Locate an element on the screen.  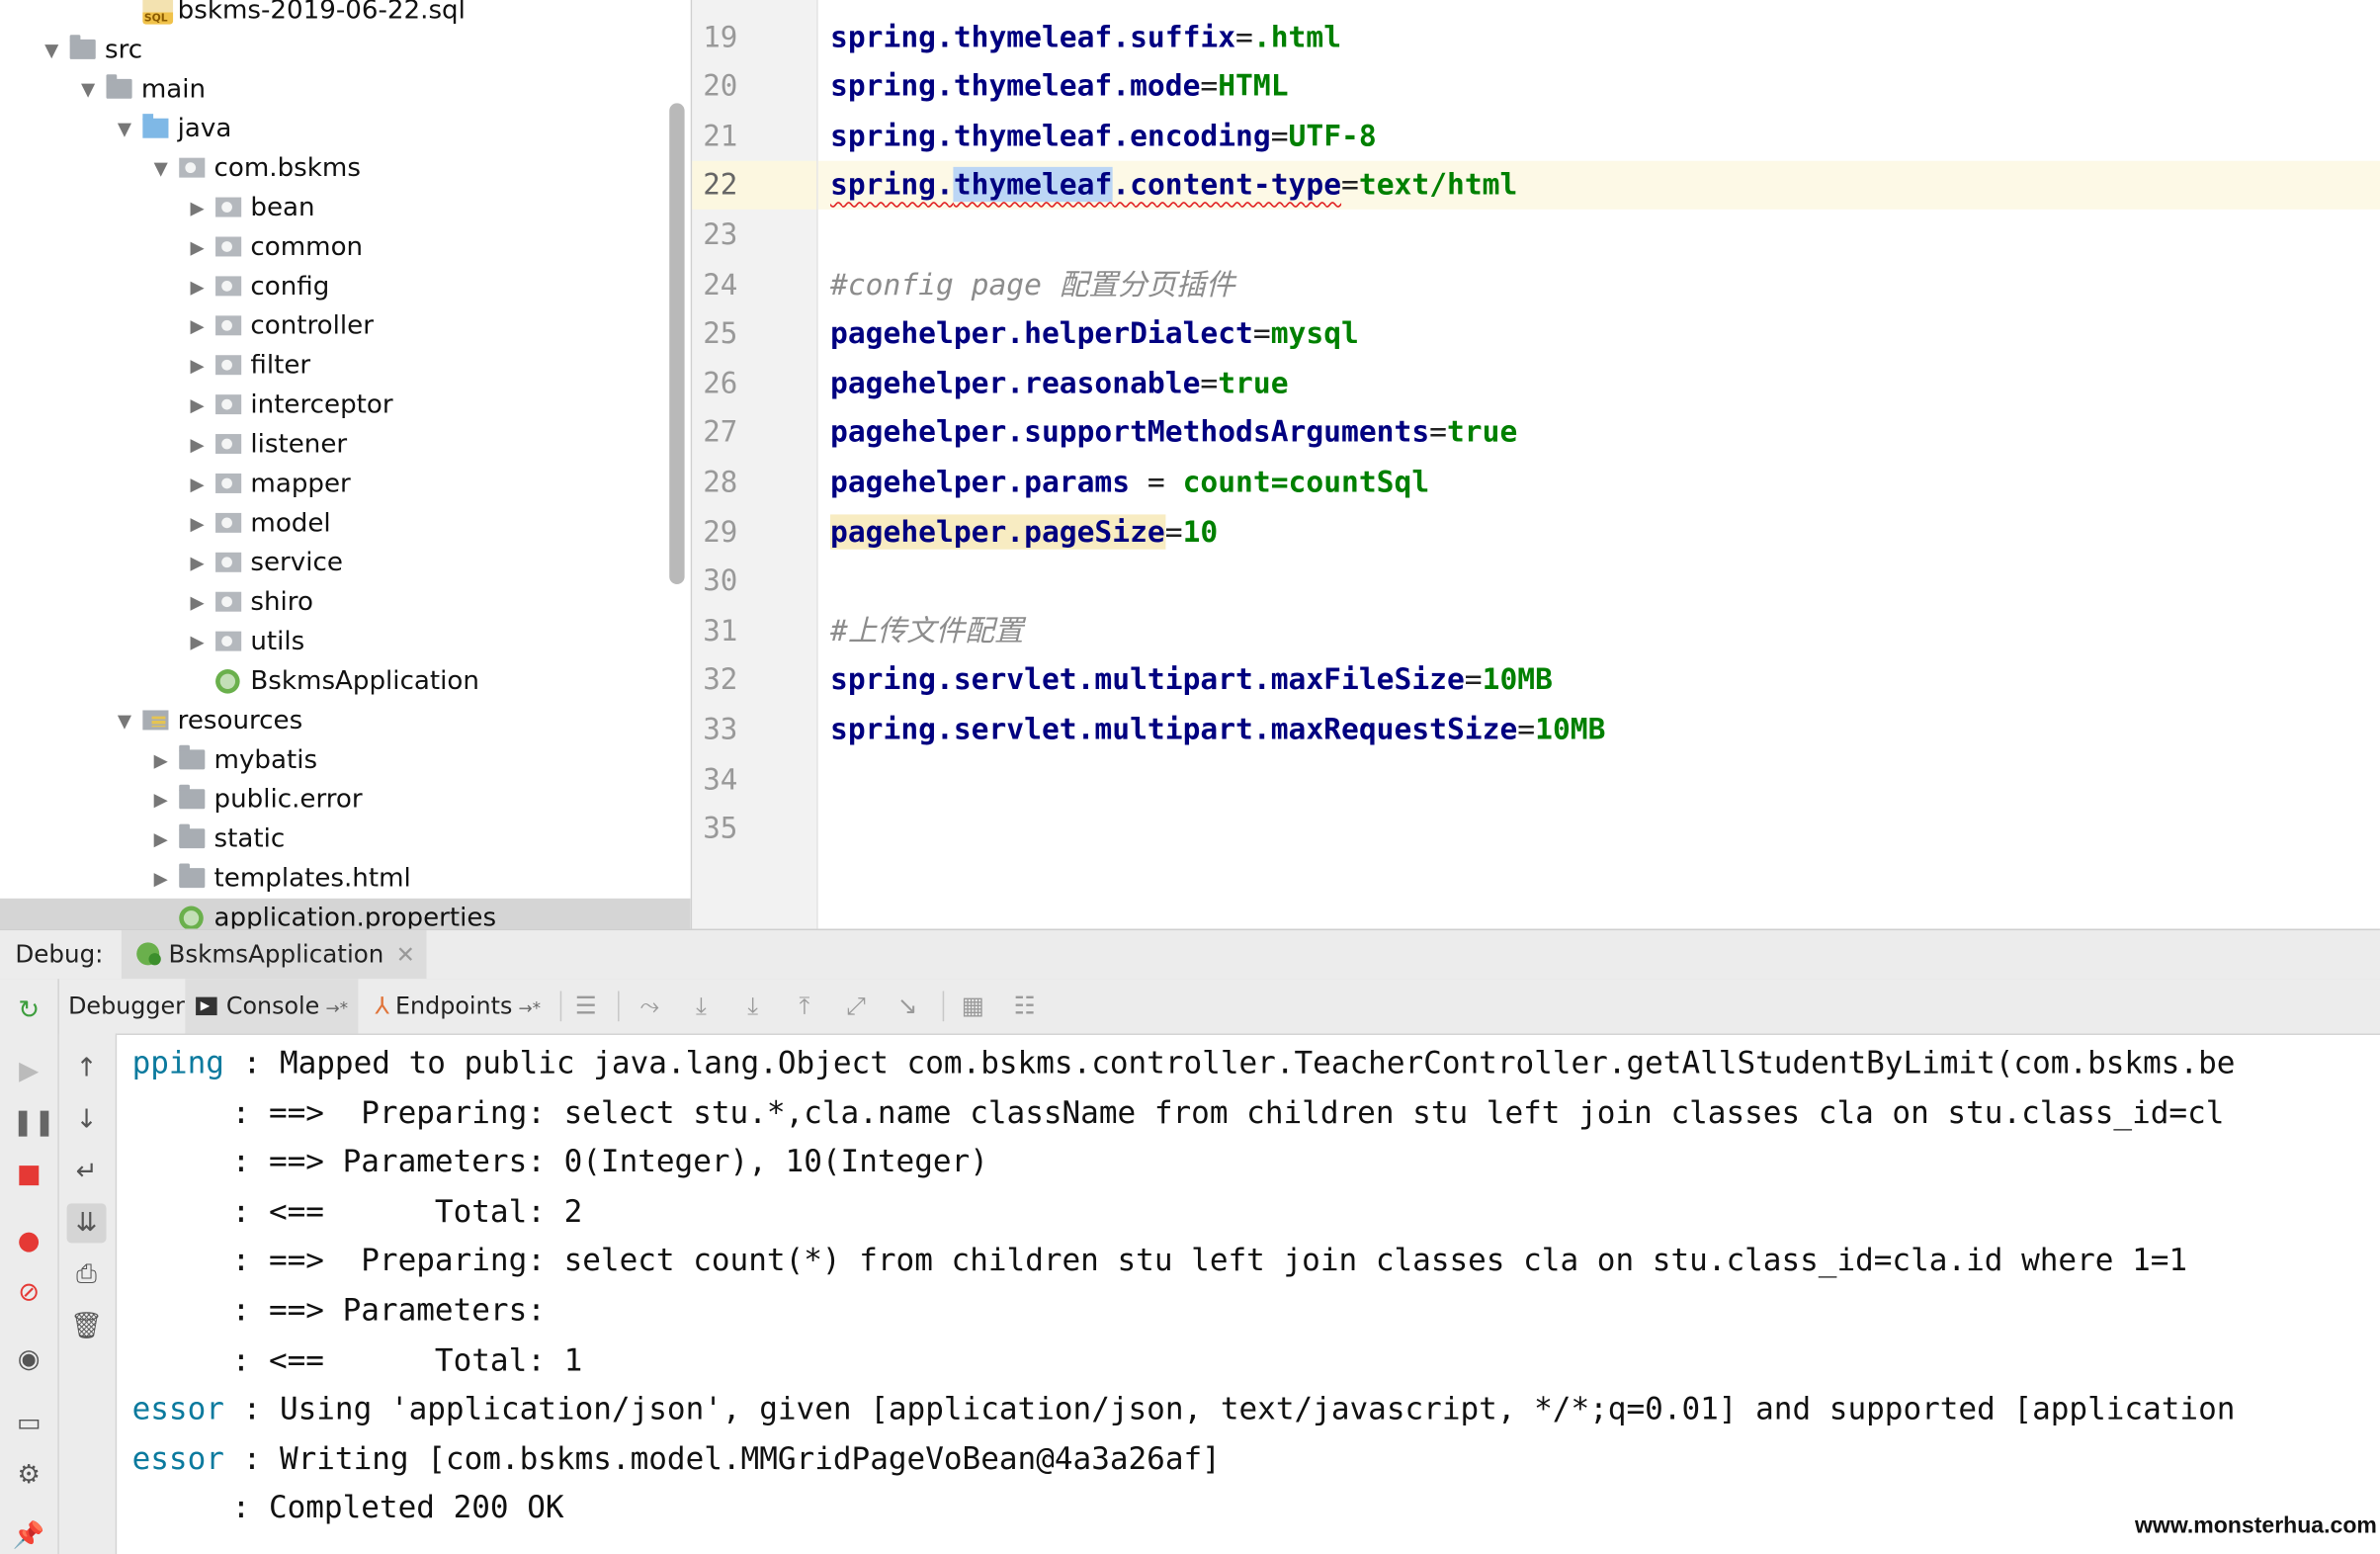
code-line: pagehelper.reasonable=true is located at coordinates (1059, 383).